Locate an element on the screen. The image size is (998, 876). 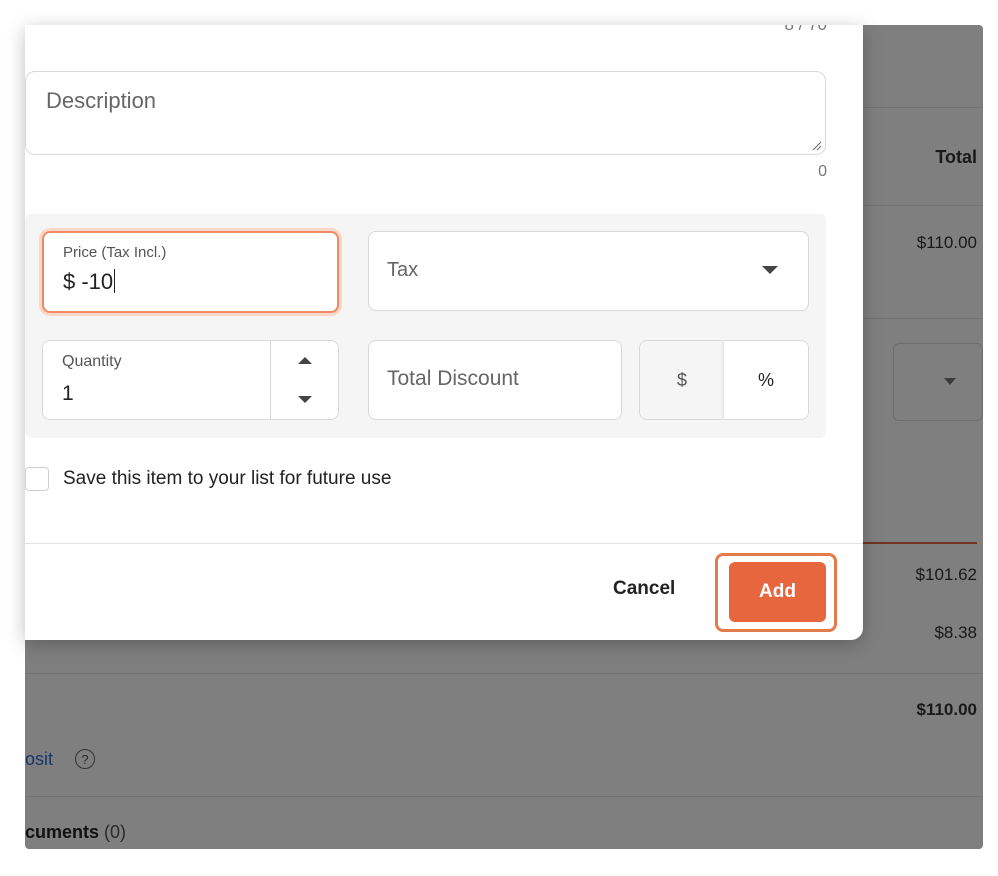
discount-dollar-option: $ is located at coordinates (682, 380).